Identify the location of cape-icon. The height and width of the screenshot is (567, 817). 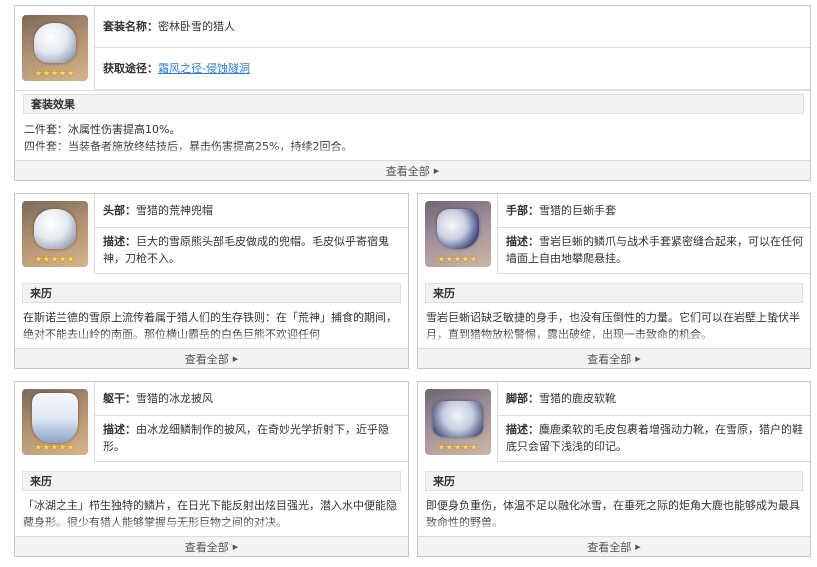
(54, 418).